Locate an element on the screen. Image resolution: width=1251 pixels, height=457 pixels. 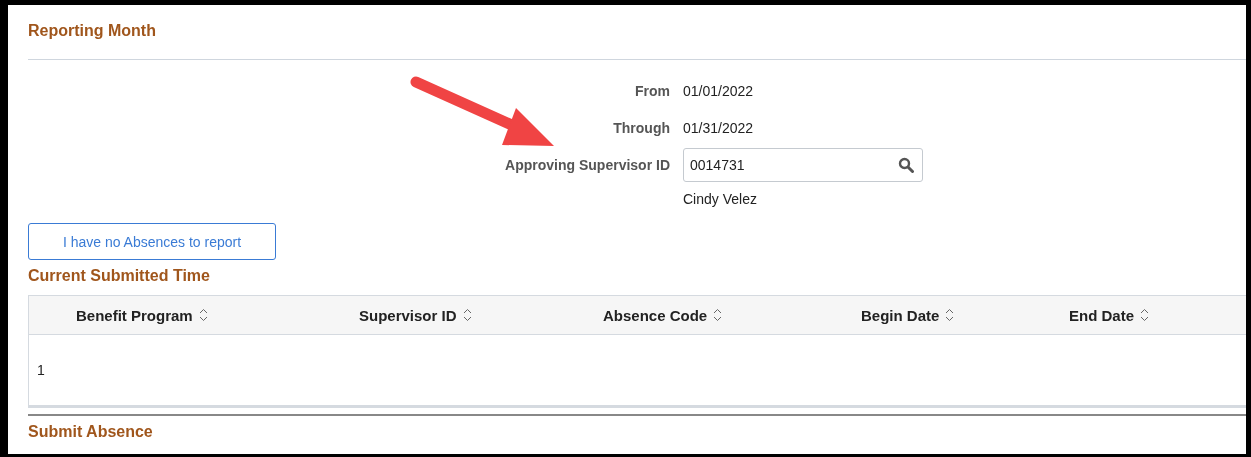
column-header: Begin Date is located at coordinates (965, 315).